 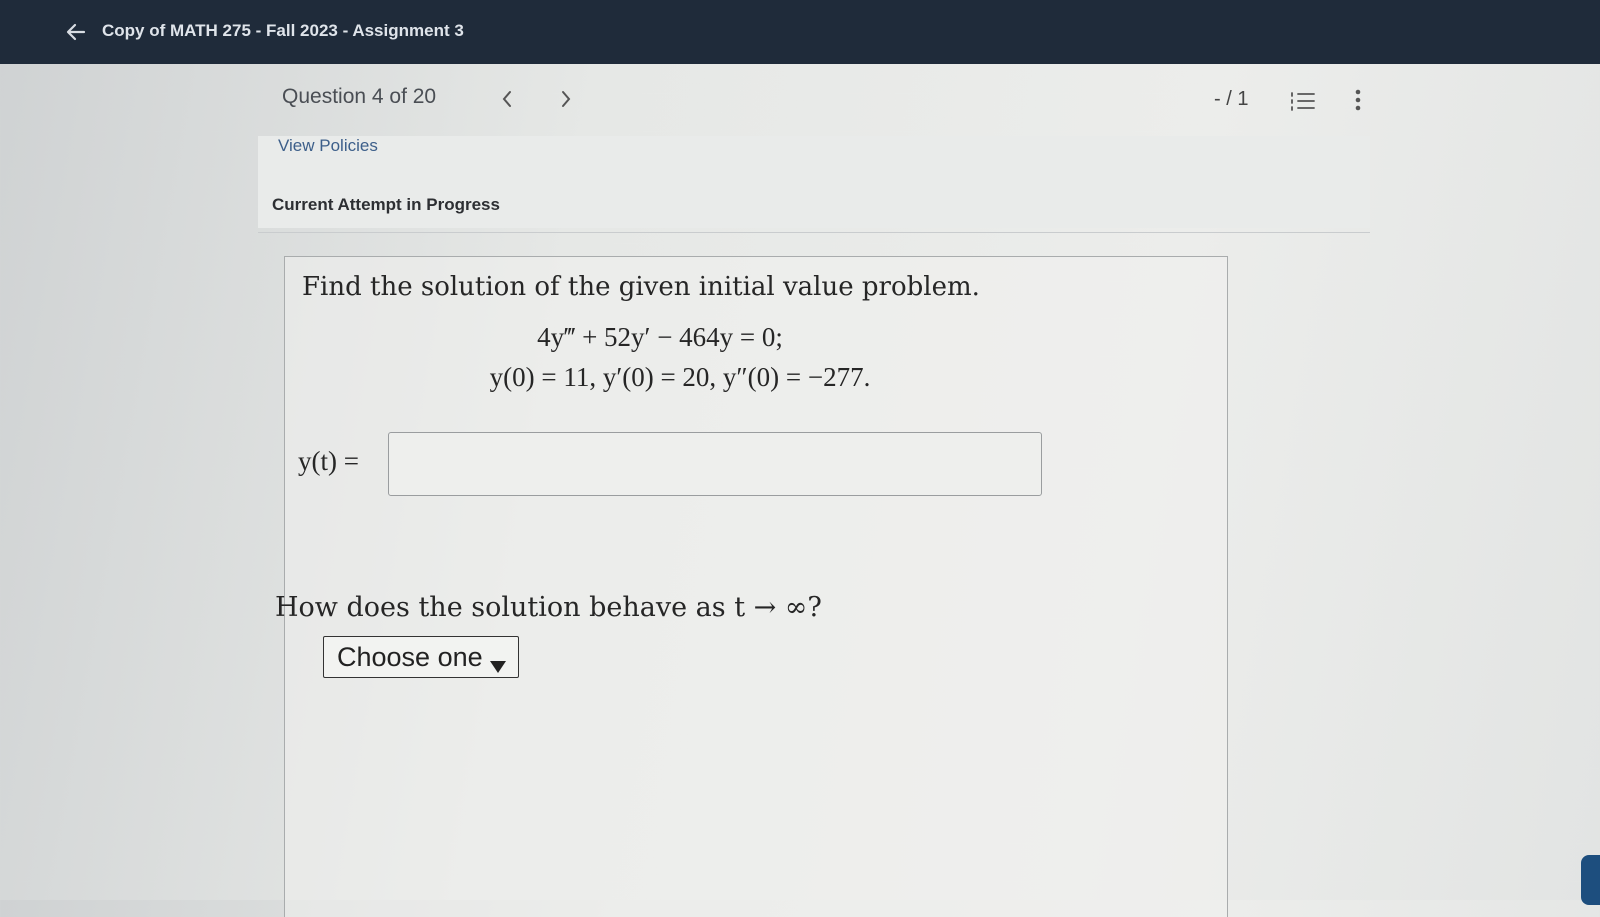 What do you see at coordinates (328, 146) in the screenshot?
I see `view-policies-link: View Policies` at bounding box center [328, 146].